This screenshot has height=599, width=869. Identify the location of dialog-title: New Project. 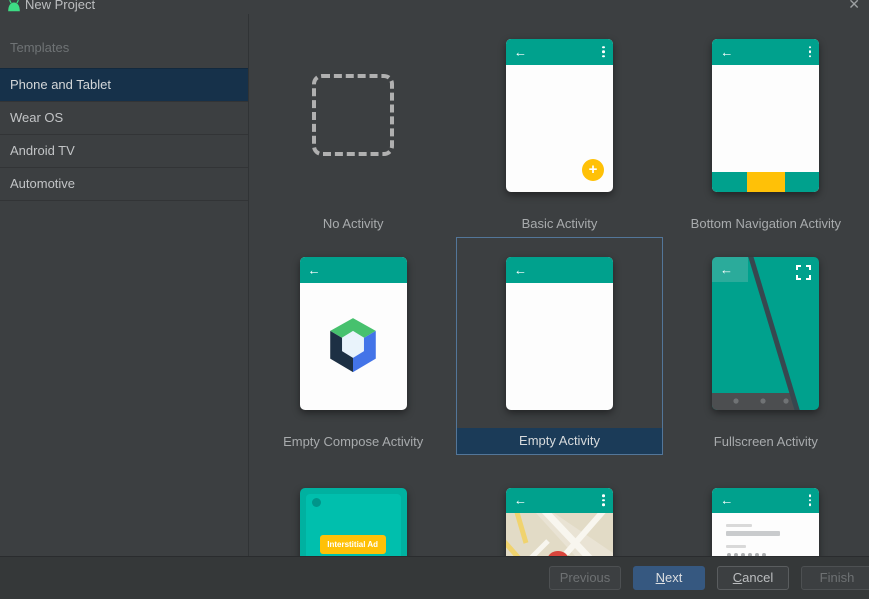
(60, 6).